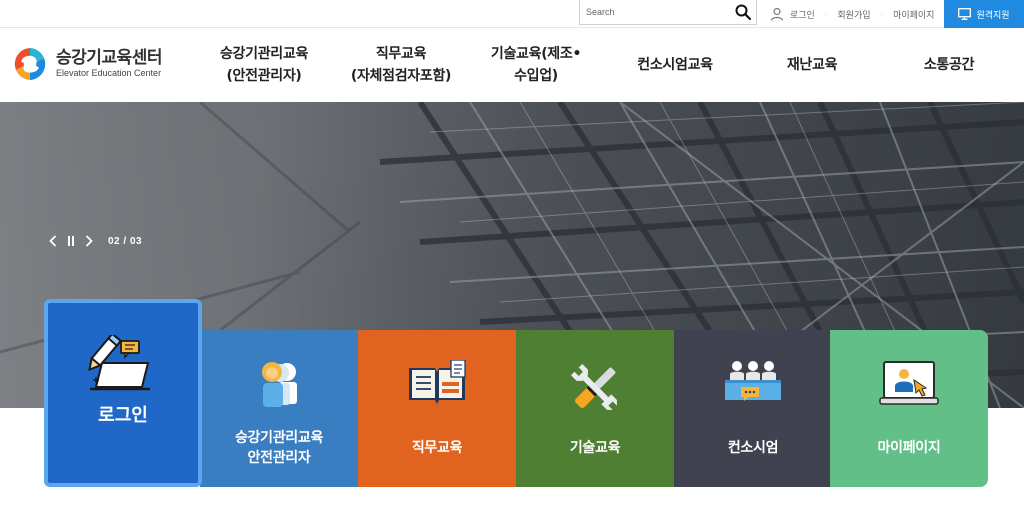 The image size is (1024, 531). I want to click on logo-mark-icon, so click(30, 64).